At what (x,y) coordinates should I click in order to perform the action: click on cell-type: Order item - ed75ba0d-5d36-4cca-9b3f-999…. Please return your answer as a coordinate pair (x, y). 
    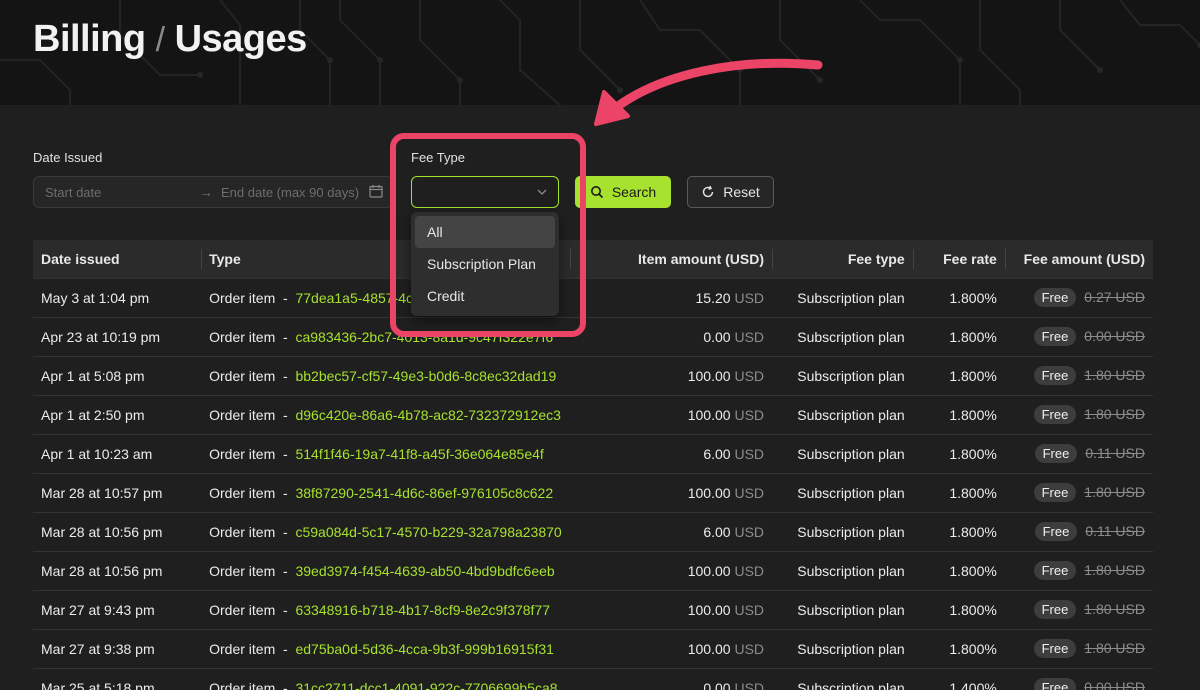
    Looking at the image, I should click on (381, 648).